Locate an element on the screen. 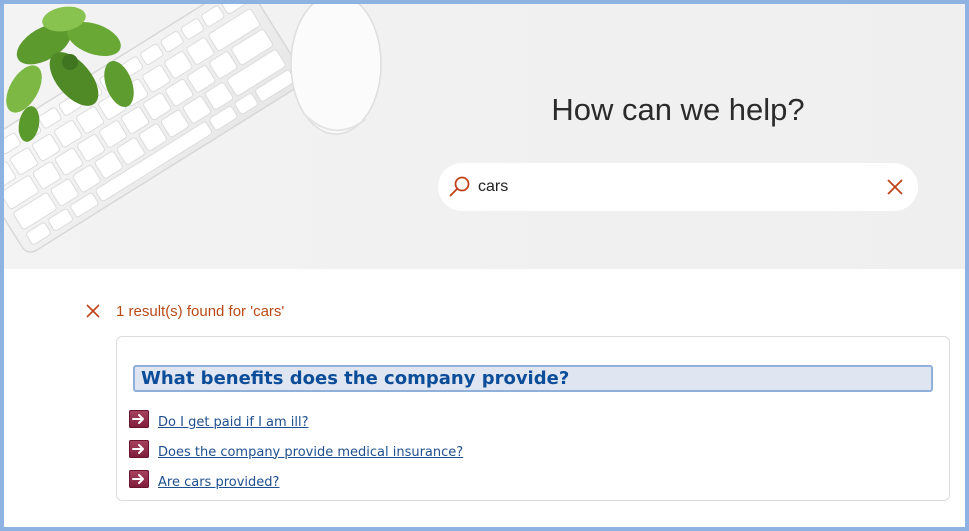 This screenshot has width=969, height=531. faq-link-cars-provided: Are cars provided? is located at coordinates (218, 482).